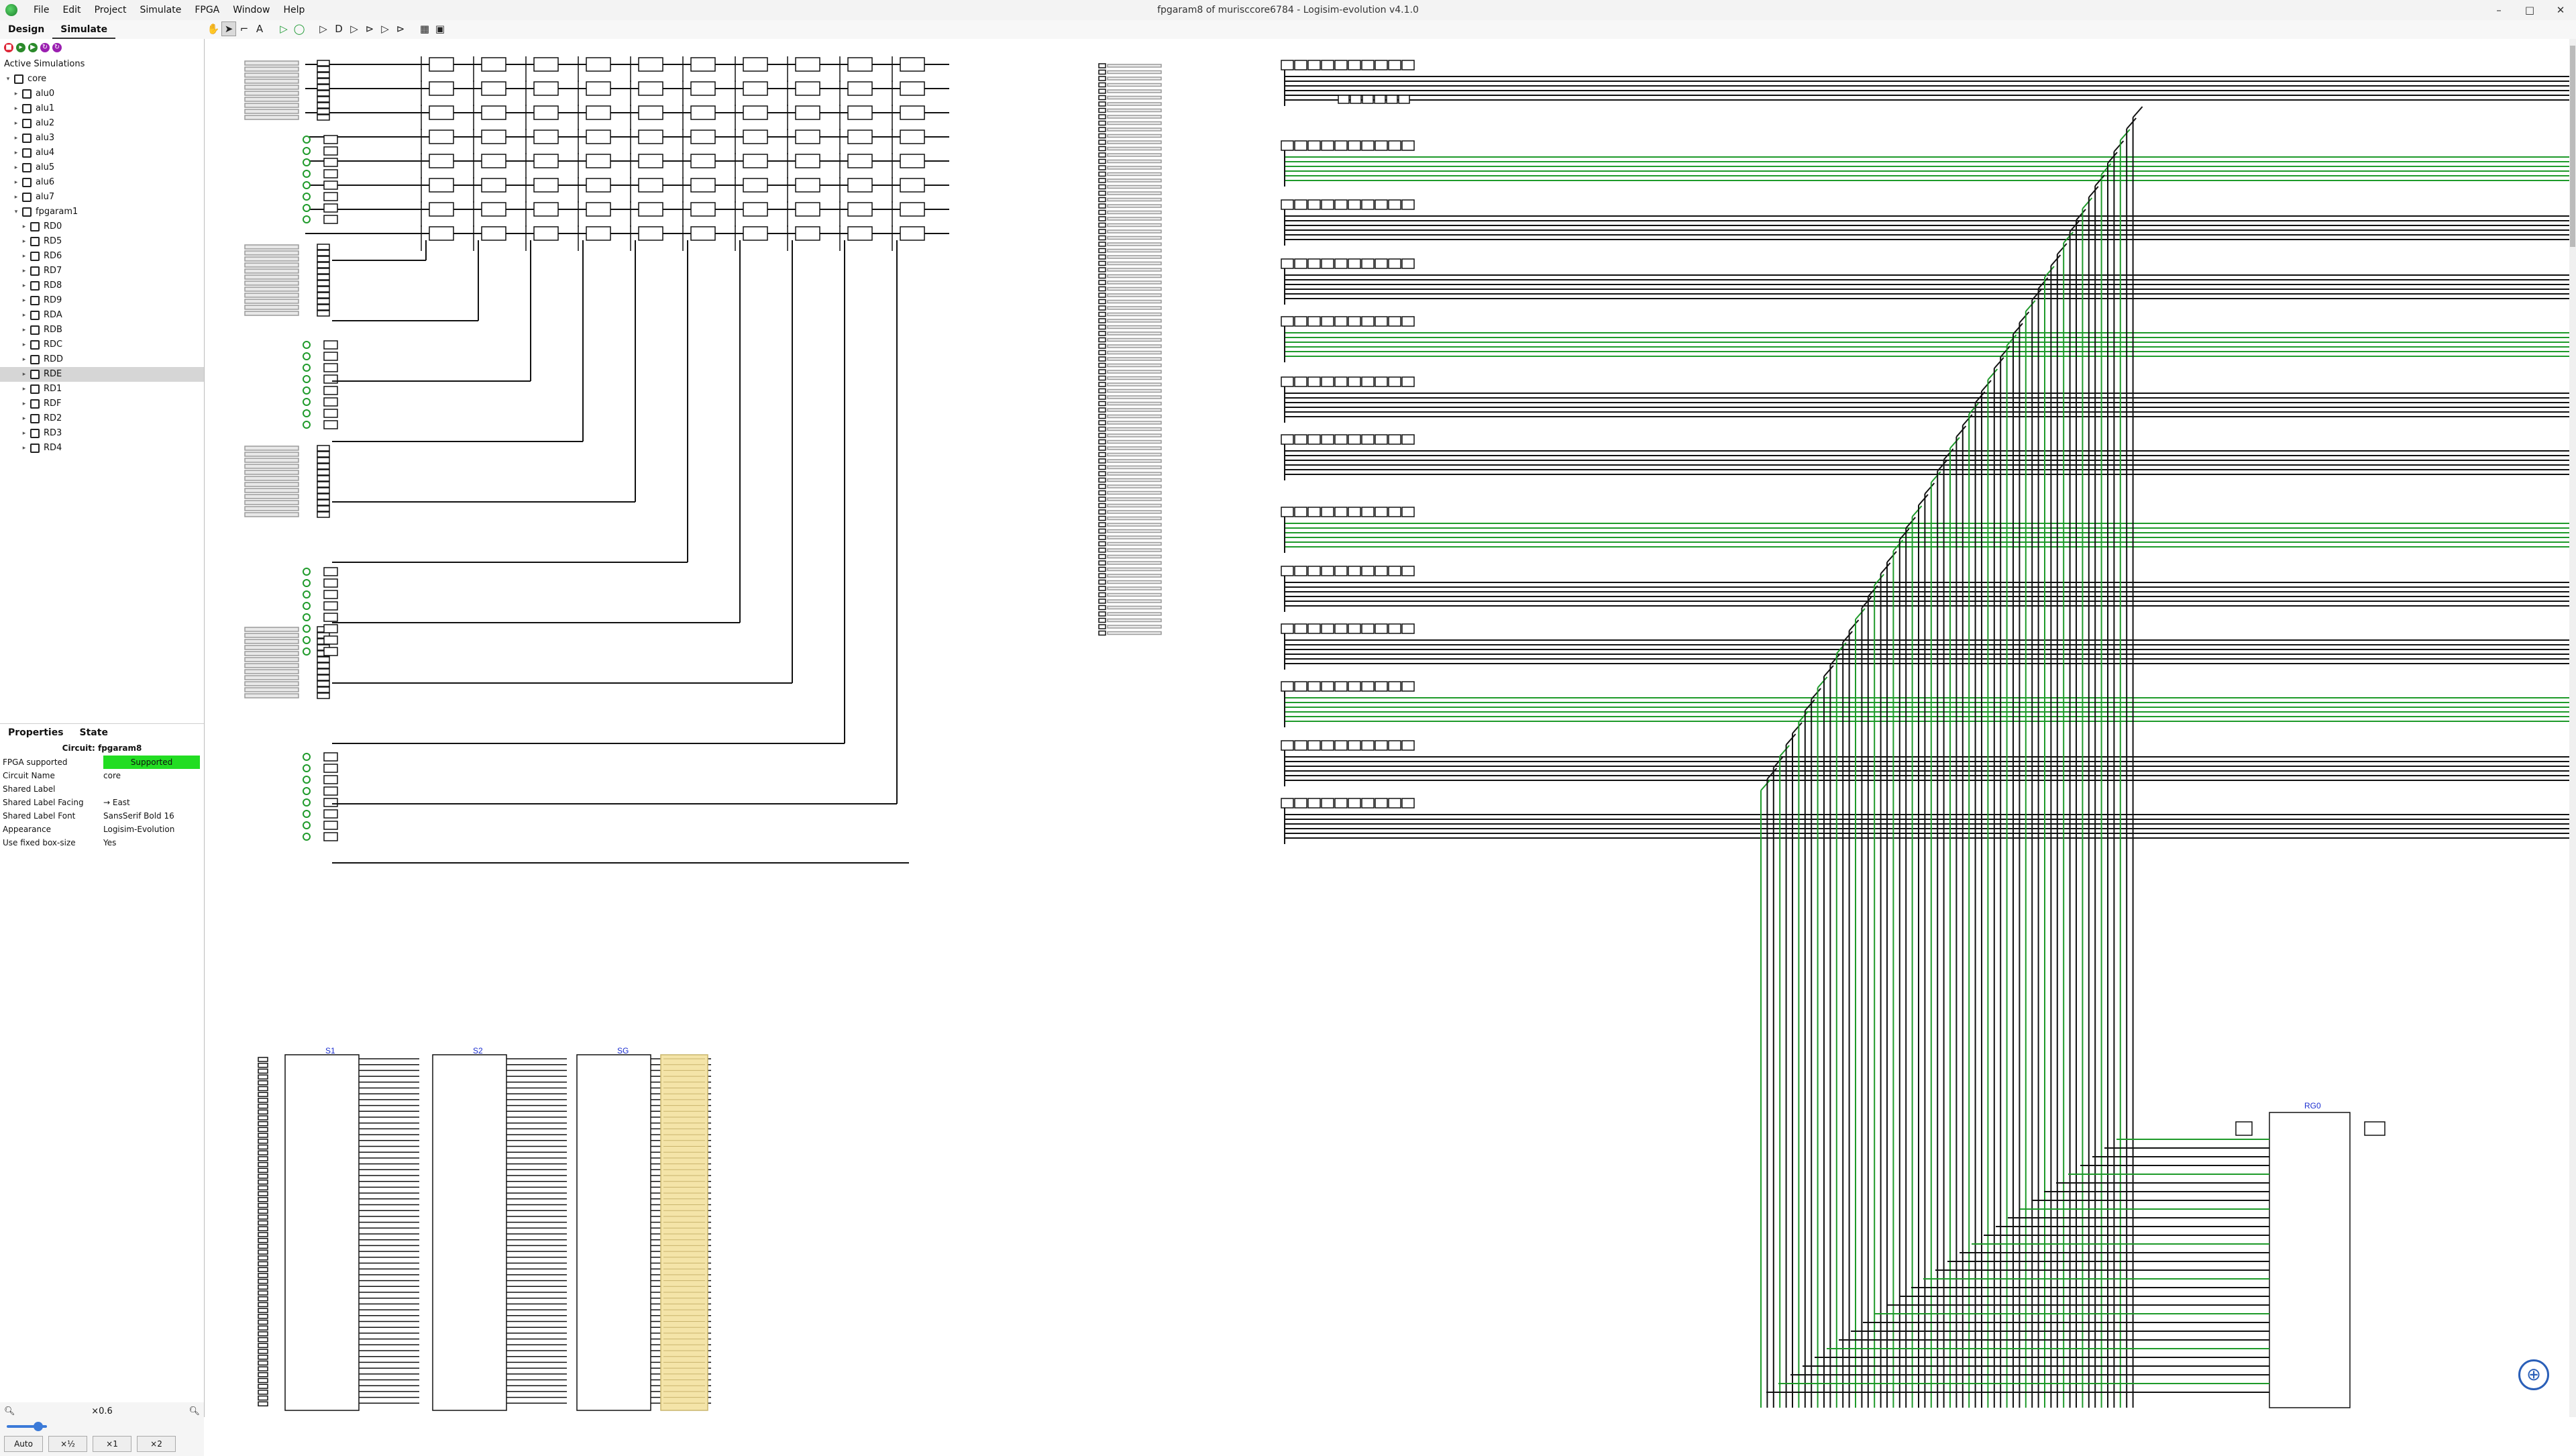 Image resolution: width=2576 pixels, height=1456 pixels. Describe the element at coordinates (354, 29) in the screenshot. I see `or-gate-icon: ▷` at that location.